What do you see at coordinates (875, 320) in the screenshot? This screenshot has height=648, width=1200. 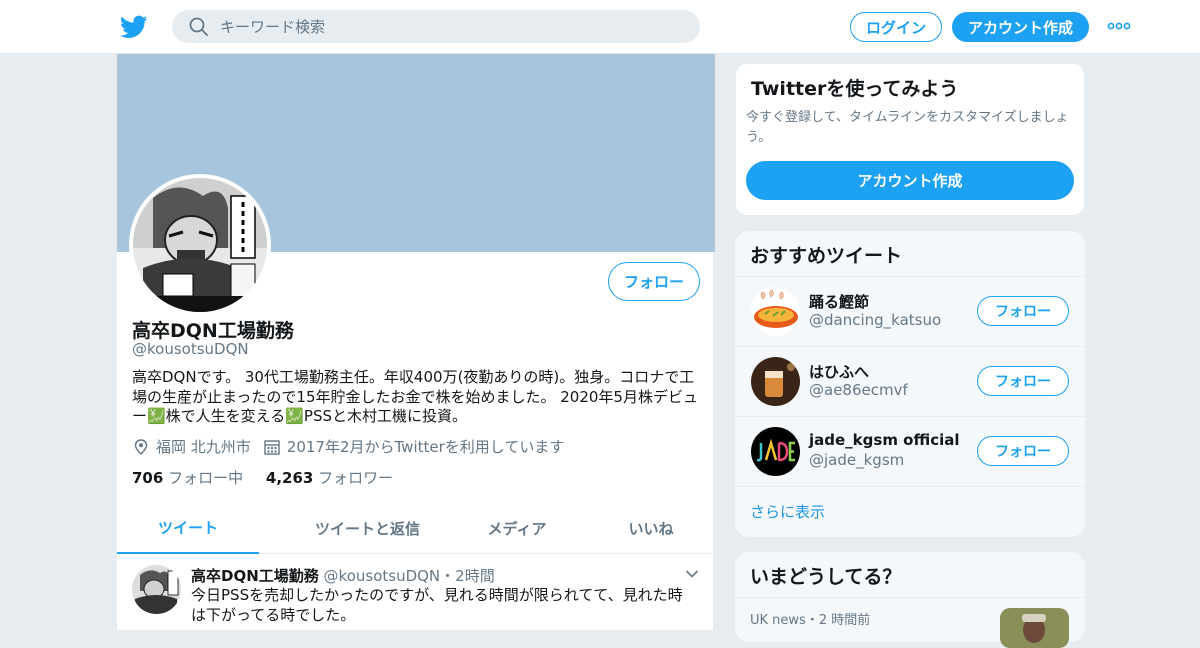 I see `recommended-handle: @dancing_katsuo` at bounding box center [875, 320].